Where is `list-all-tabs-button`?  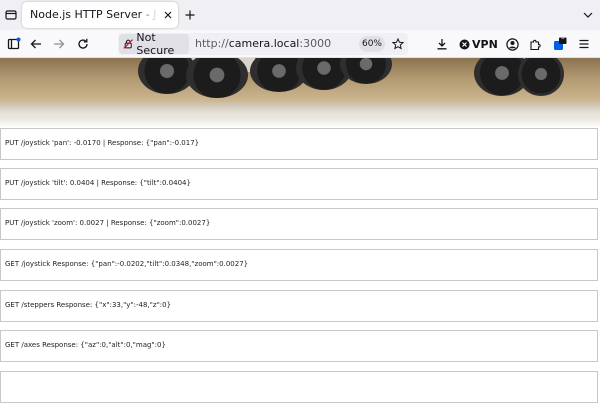
list-all-tabs-button is located at coordinates (588, 15).